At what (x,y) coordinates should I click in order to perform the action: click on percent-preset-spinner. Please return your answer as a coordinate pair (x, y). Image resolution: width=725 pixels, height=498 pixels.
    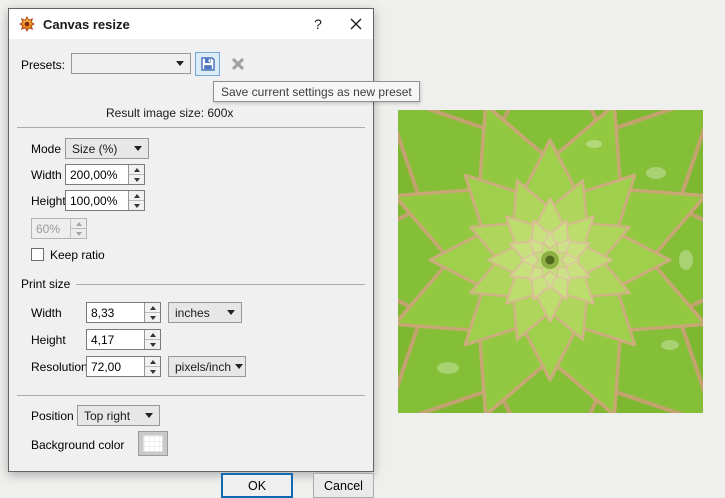
    Looking at the image, I should click on (78, 228).